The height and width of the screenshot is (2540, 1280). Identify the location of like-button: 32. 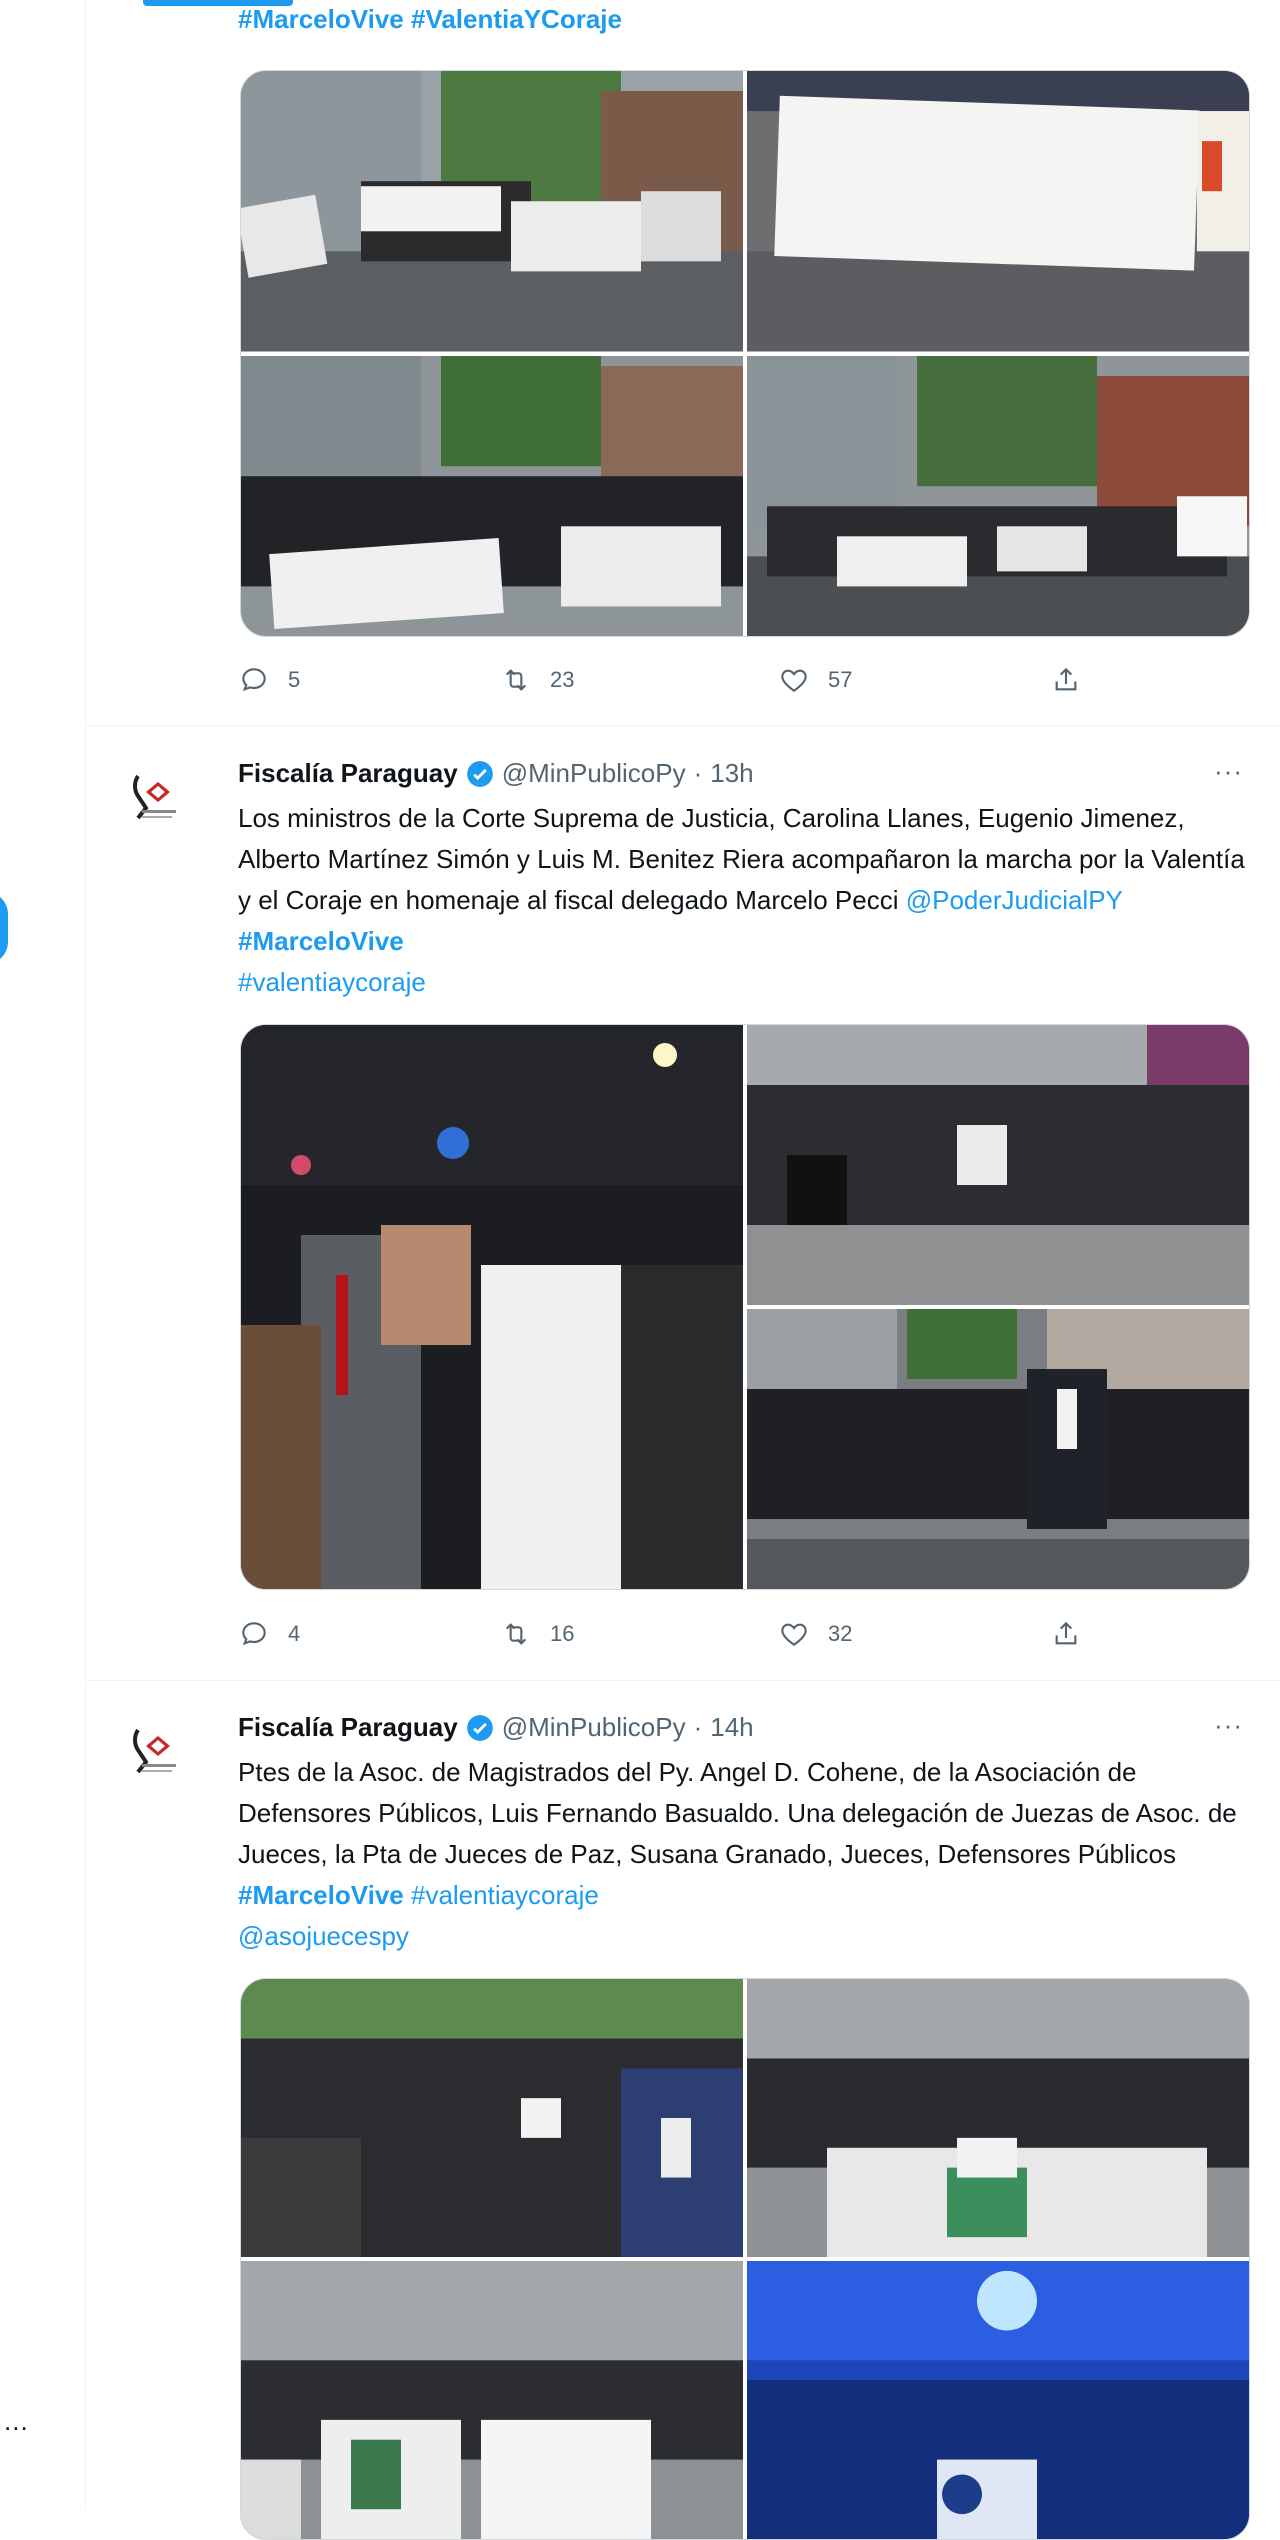
(815, 1634).